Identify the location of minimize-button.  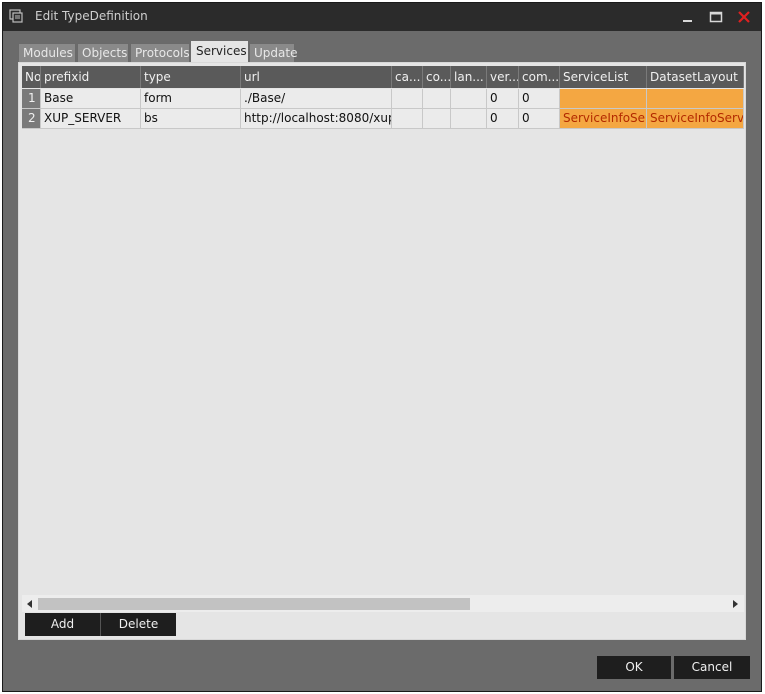
(688, 17).